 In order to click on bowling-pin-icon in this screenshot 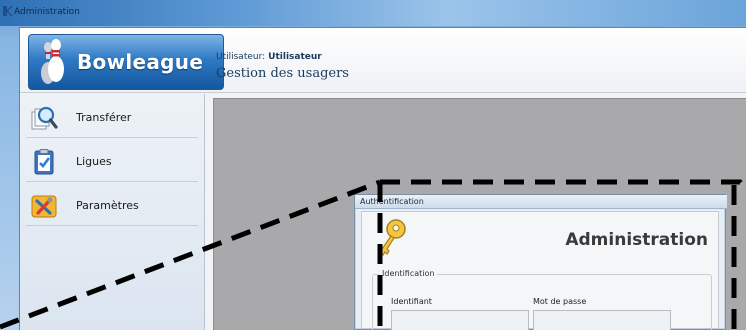, I will do `click(52, 61)`.